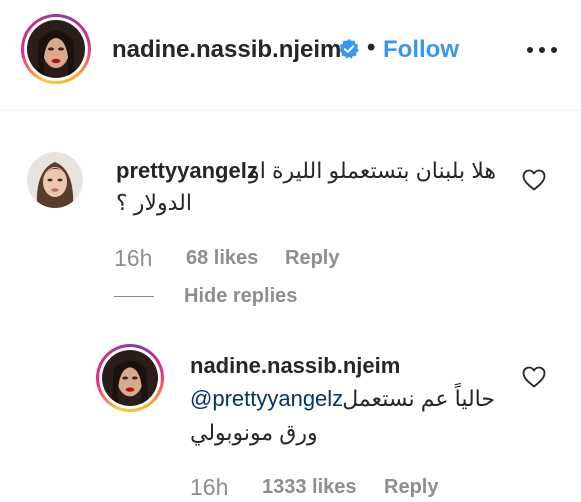 Image resolution: width=581 pixels, height=502 pixels. I want to click on reply-avatar, so click(130, 378).